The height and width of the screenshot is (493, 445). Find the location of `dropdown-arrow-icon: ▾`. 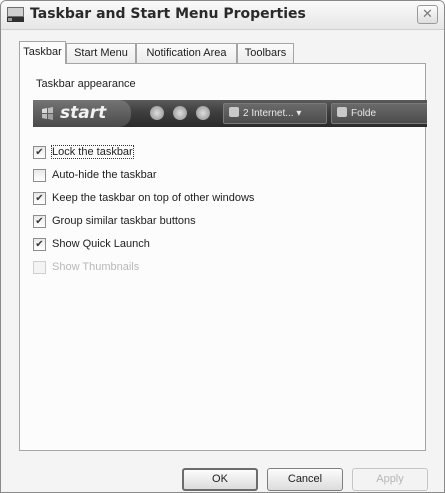

dropdown-arrow-icon: ▾ is located at coordinates (297, 113).